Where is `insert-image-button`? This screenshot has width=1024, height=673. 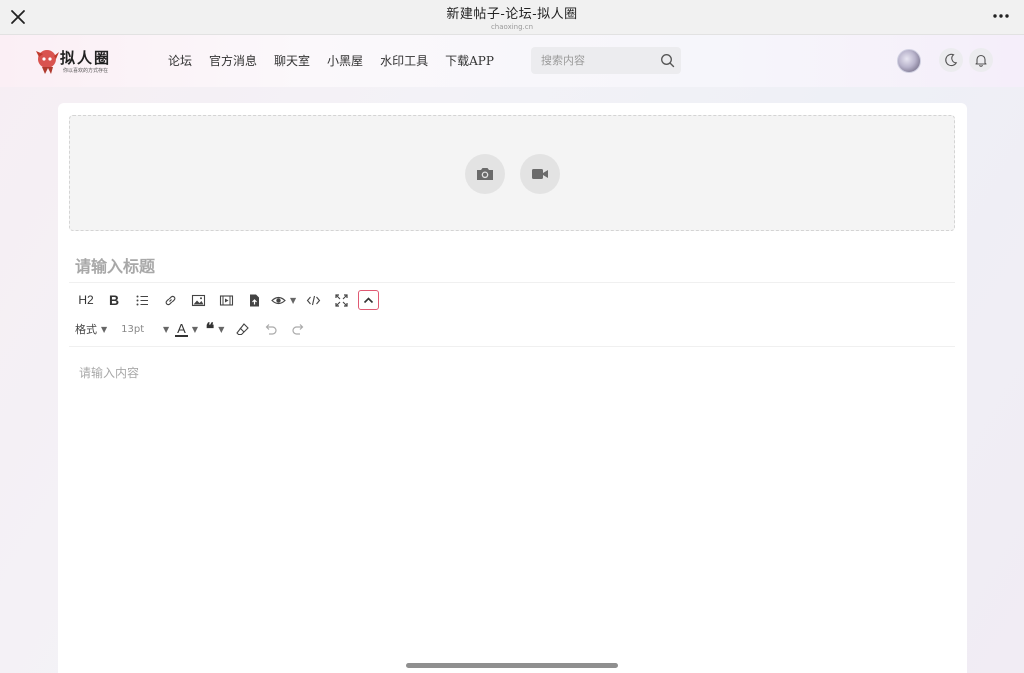
insert-image-button is located at coordinates (198, 300).